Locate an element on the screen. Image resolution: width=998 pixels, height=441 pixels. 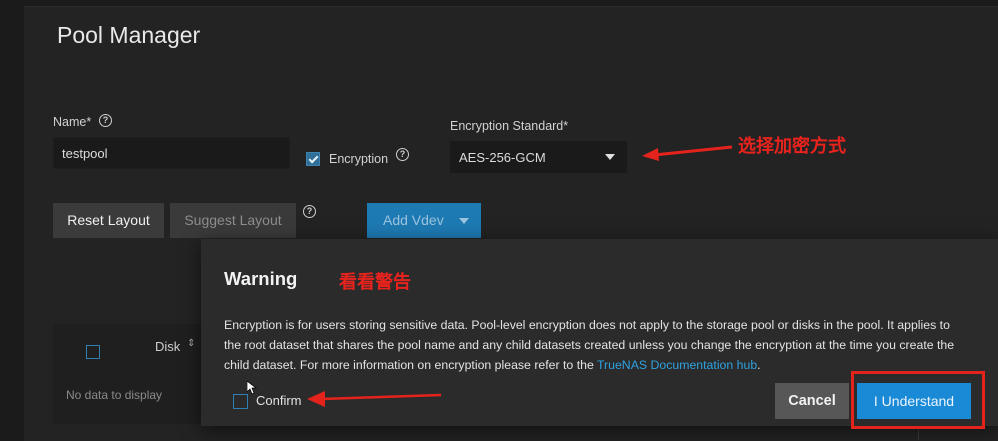
annotation-arrow-confirm is located at coordinates (374, 399).